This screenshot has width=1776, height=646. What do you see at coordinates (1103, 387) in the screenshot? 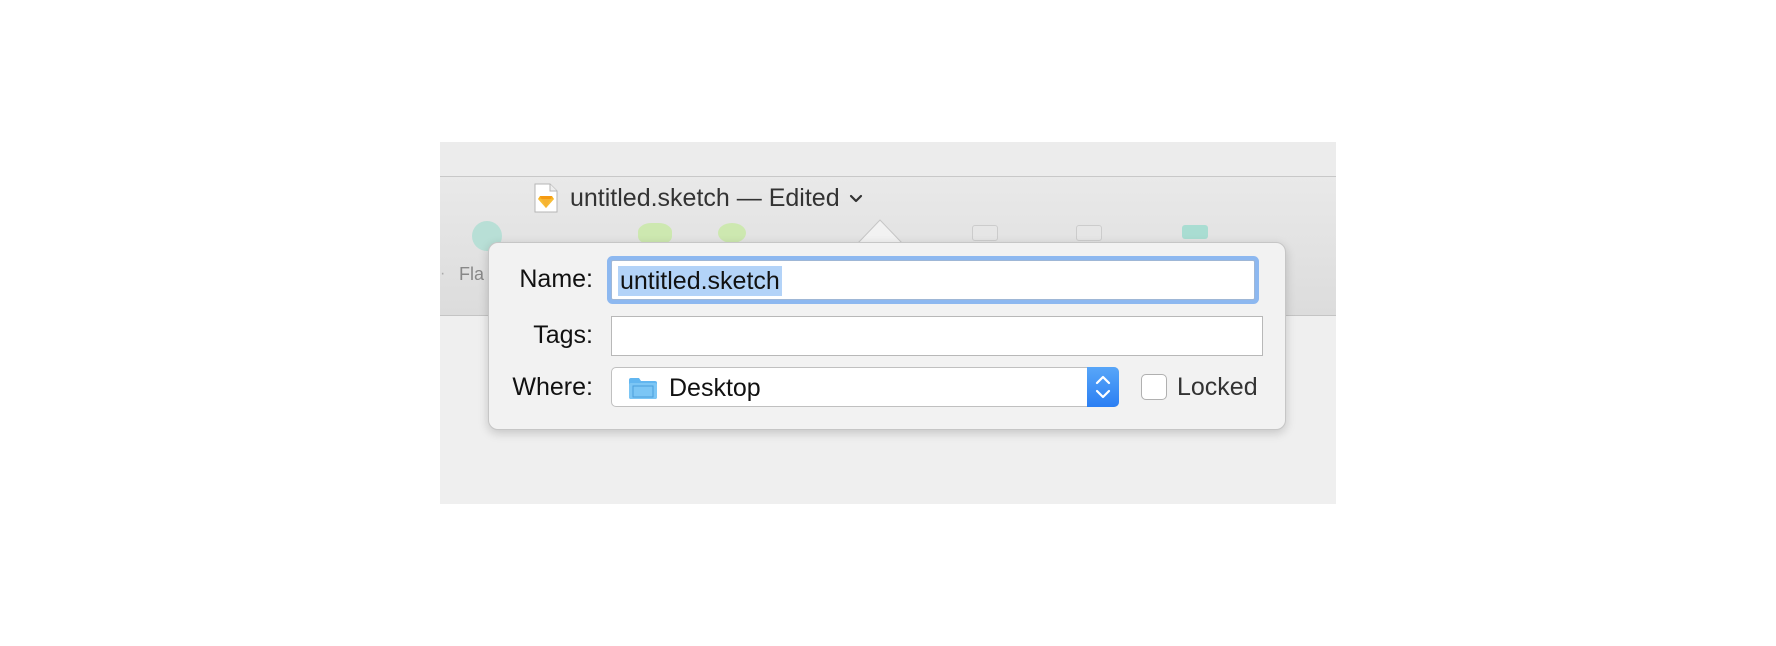
I see `stepper-arrows-icon` at bounding box center [1103, 387].